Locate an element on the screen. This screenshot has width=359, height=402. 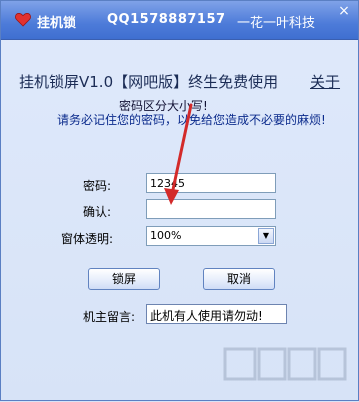
chevron-down-icon: ▼ is located at coordinates (266, 236).